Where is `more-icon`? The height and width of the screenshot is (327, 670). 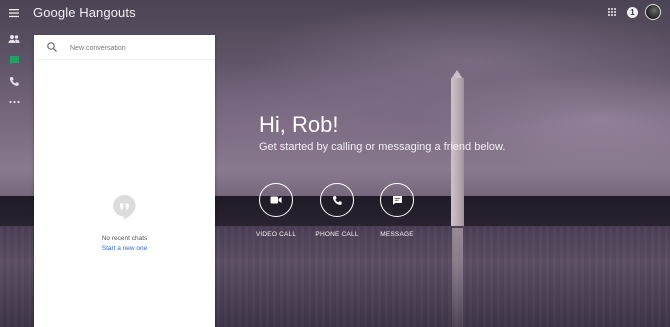
more-icon is located at coordinates (14, 102).